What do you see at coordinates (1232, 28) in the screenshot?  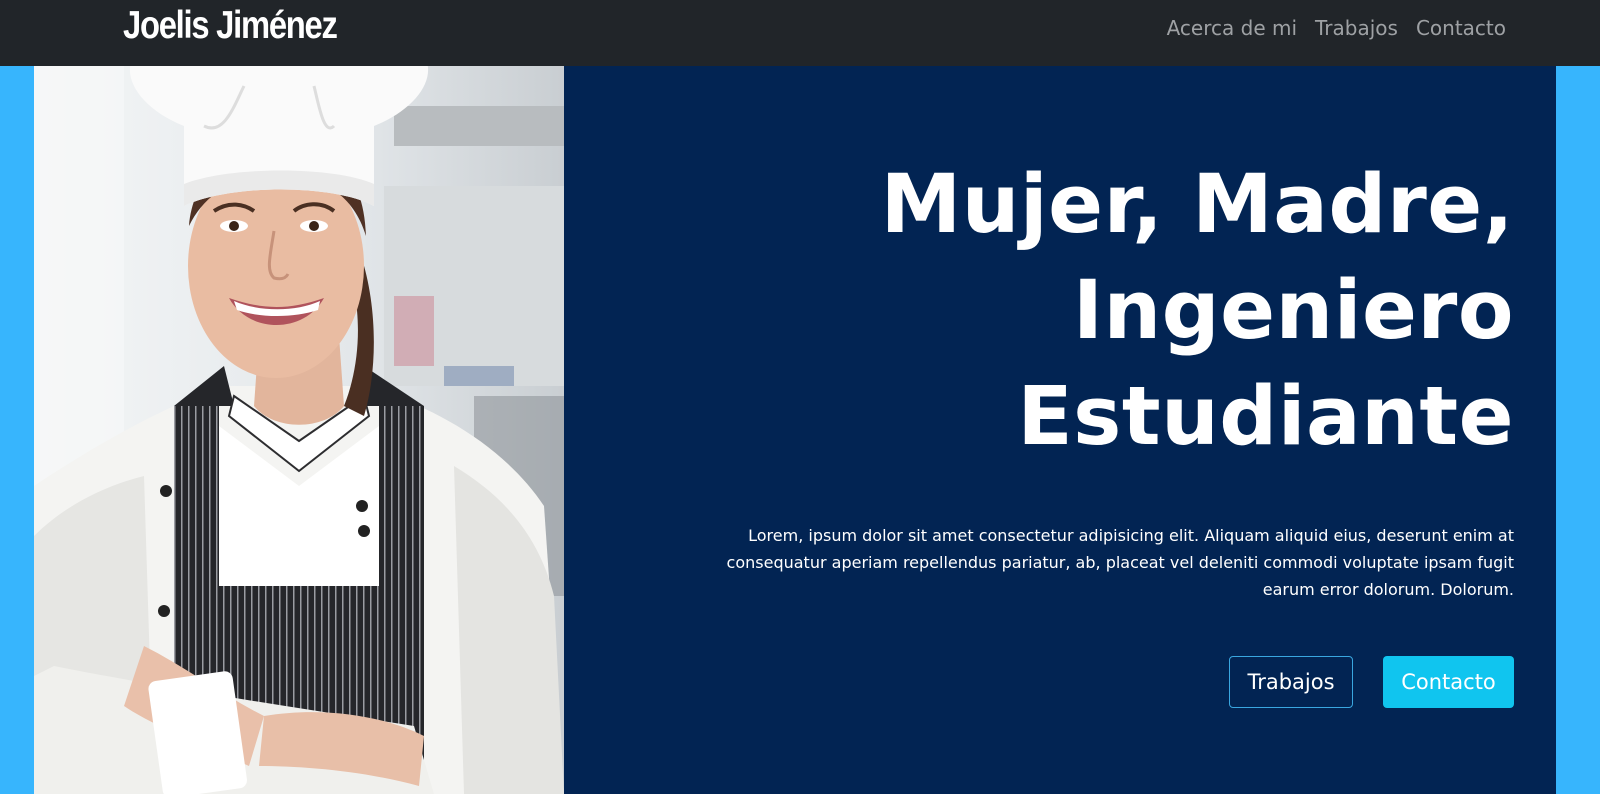 I see `nav-link-acerca: Acerca de mi` at bounding box center [1232, 28].